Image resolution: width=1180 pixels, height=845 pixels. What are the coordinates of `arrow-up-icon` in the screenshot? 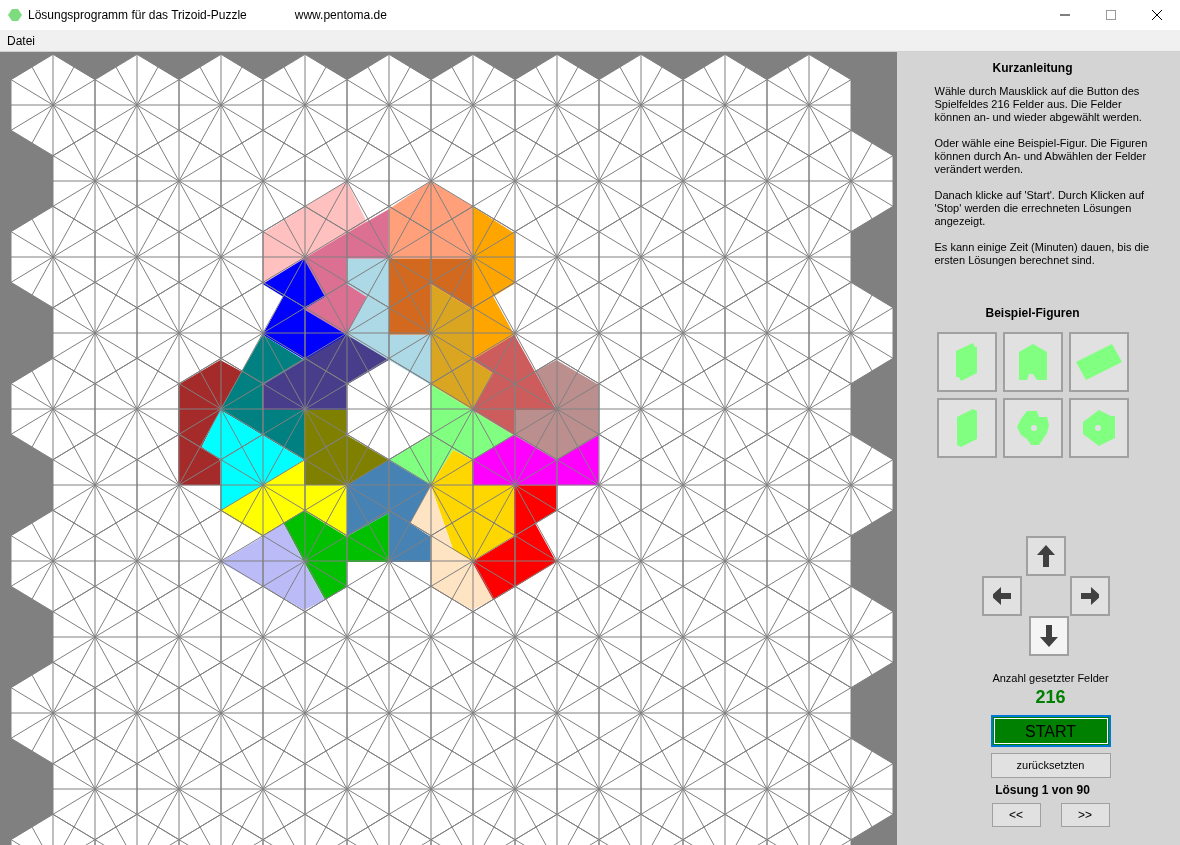 It's located at (1045, 556).